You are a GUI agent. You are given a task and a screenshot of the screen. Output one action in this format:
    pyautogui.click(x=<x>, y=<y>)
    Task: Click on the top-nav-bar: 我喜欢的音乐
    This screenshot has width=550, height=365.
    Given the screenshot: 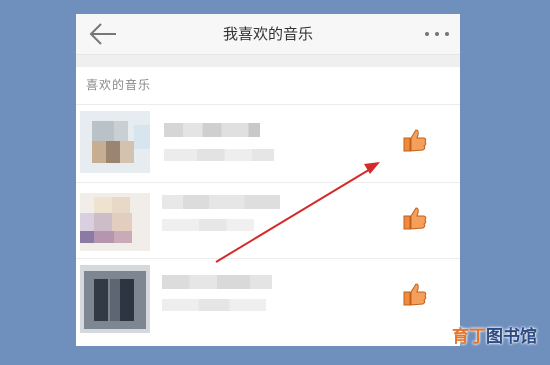 What is the action you would take?
    pyautogui.click(x=268, y=34)
    